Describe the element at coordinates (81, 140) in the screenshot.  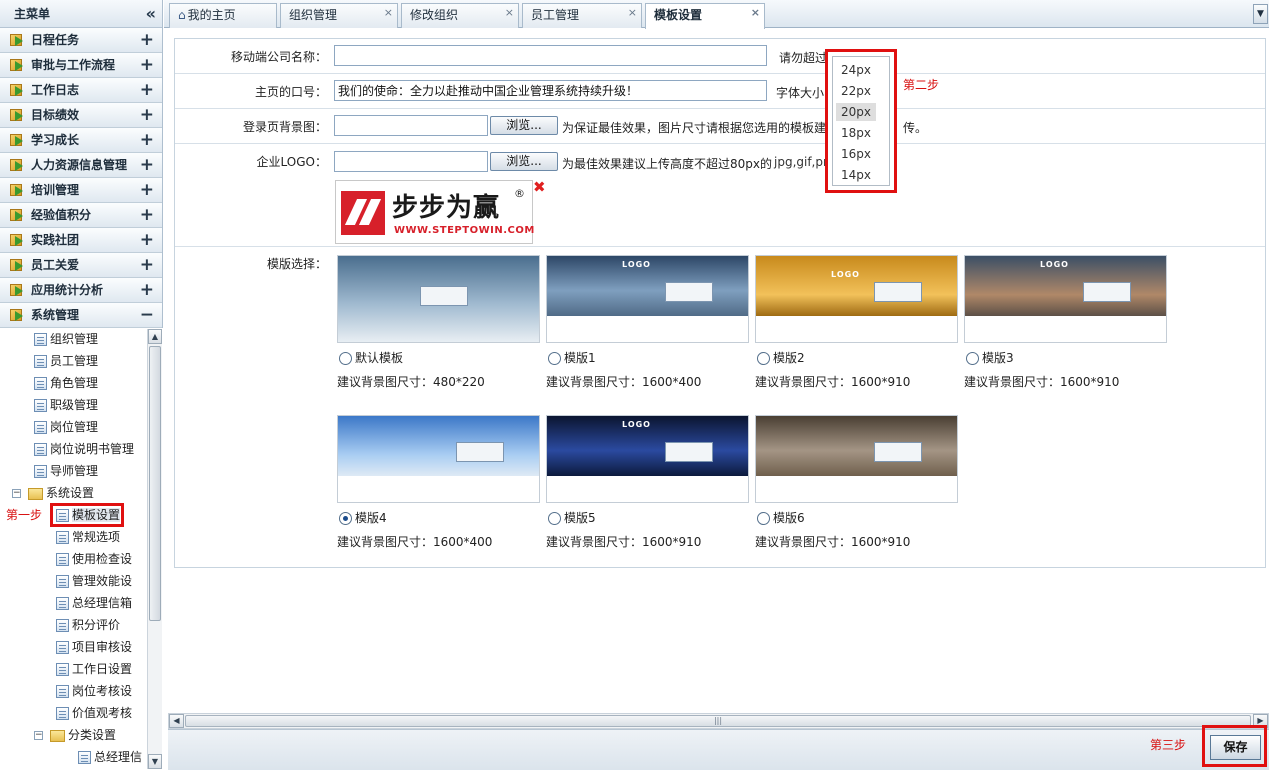
I see `sidebar-item: 学习成长 +` at that location.